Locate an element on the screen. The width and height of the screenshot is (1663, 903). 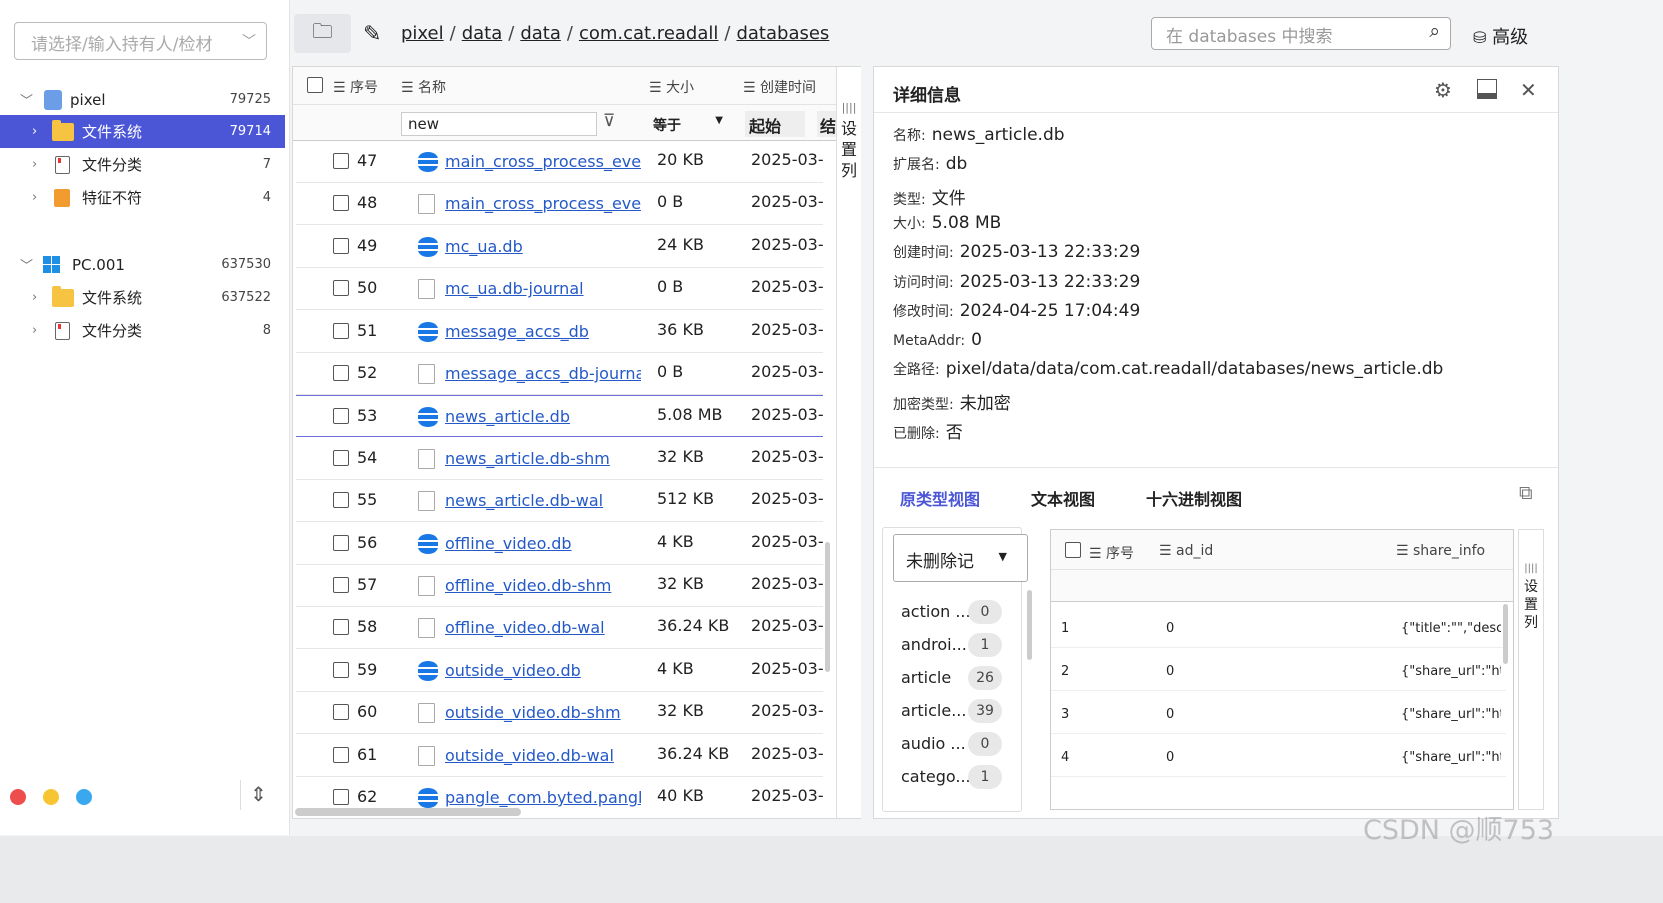
file-name-link: offline_video.db-shm is located at coordinates (543, 585).